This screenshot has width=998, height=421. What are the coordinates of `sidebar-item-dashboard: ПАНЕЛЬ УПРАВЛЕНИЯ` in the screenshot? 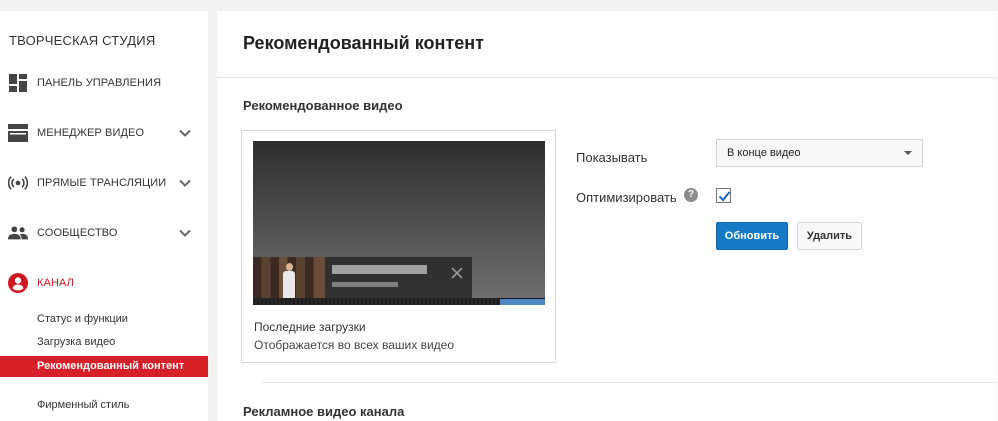 It's located at (104, 83).